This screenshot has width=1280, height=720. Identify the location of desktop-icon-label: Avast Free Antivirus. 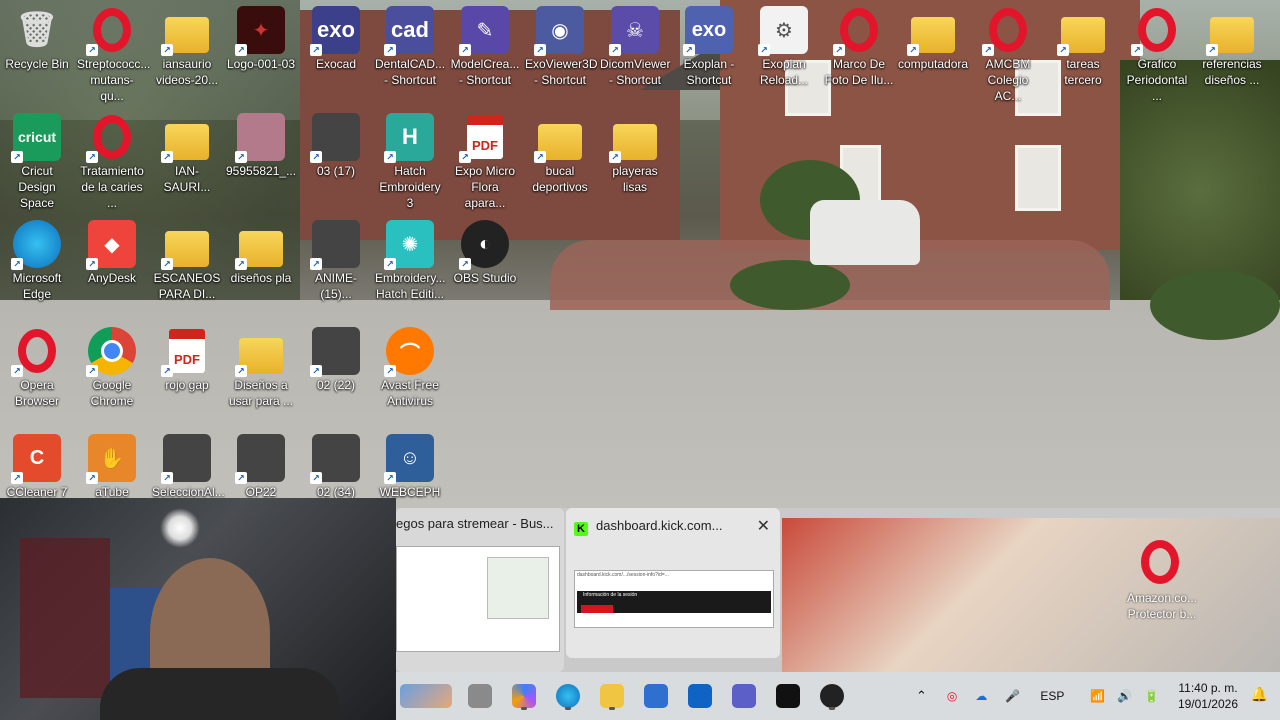
(410, 393).